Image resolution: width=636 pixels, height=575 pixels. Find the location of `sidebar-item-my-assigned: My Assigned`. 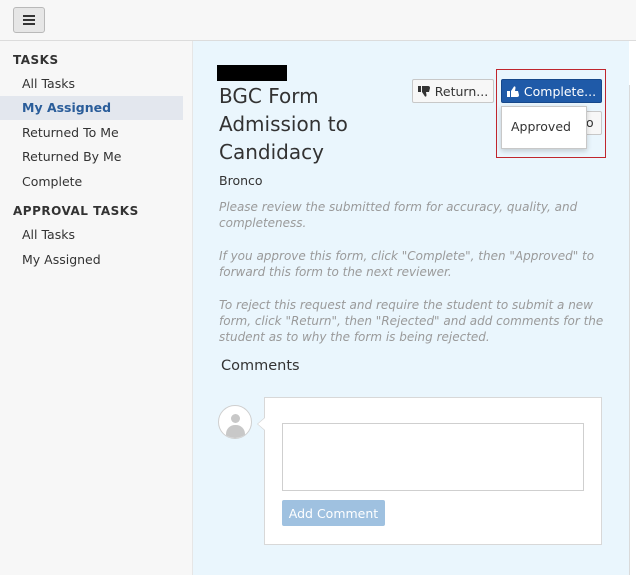

sidebar-item-my-assigned: My Assigned is located at coordinates (91, 108).